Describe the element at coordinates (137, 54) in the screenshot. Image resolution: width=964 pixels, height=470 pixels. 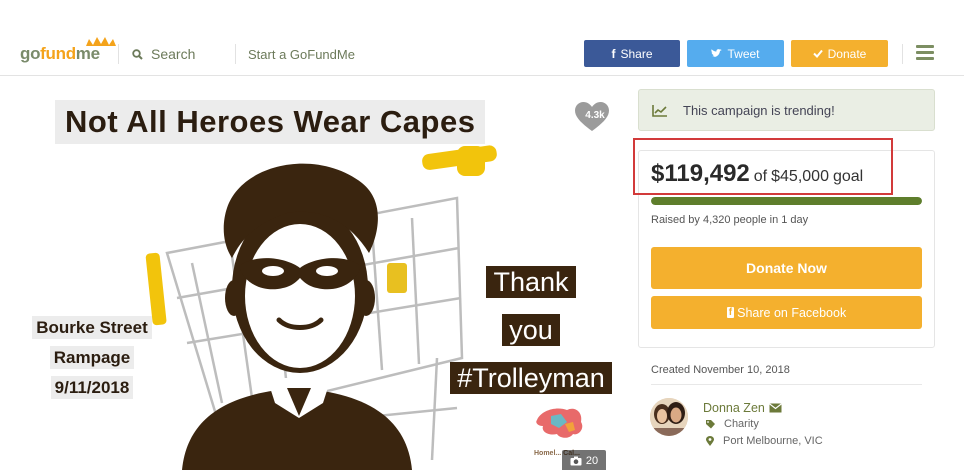
I see `search-icon` at that location.